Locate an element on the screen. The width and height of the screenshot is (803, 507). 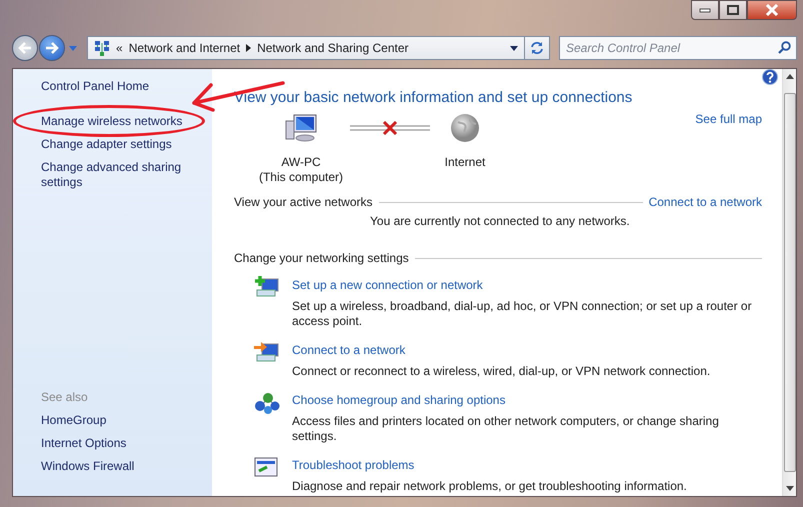
back-arrow-icon is located at coordinates (25, 48).